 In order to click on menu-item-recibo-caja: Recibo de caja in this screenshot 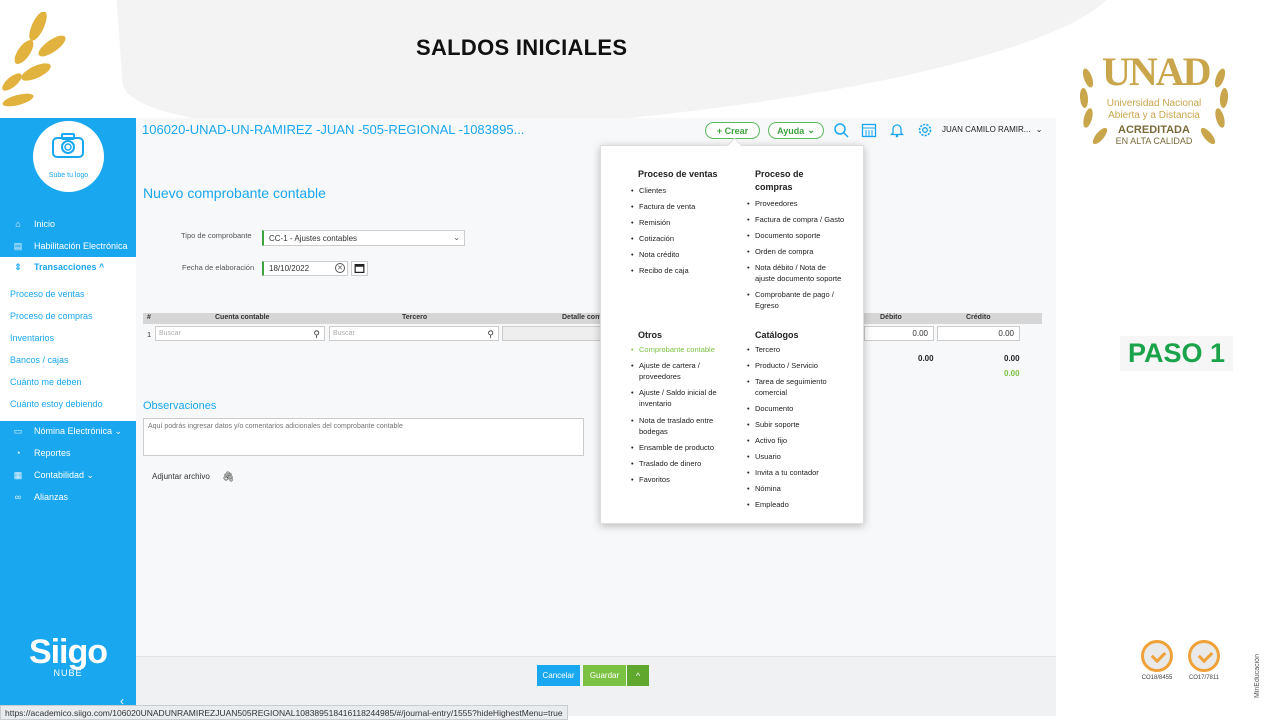, I will do `click(660, 270)`.